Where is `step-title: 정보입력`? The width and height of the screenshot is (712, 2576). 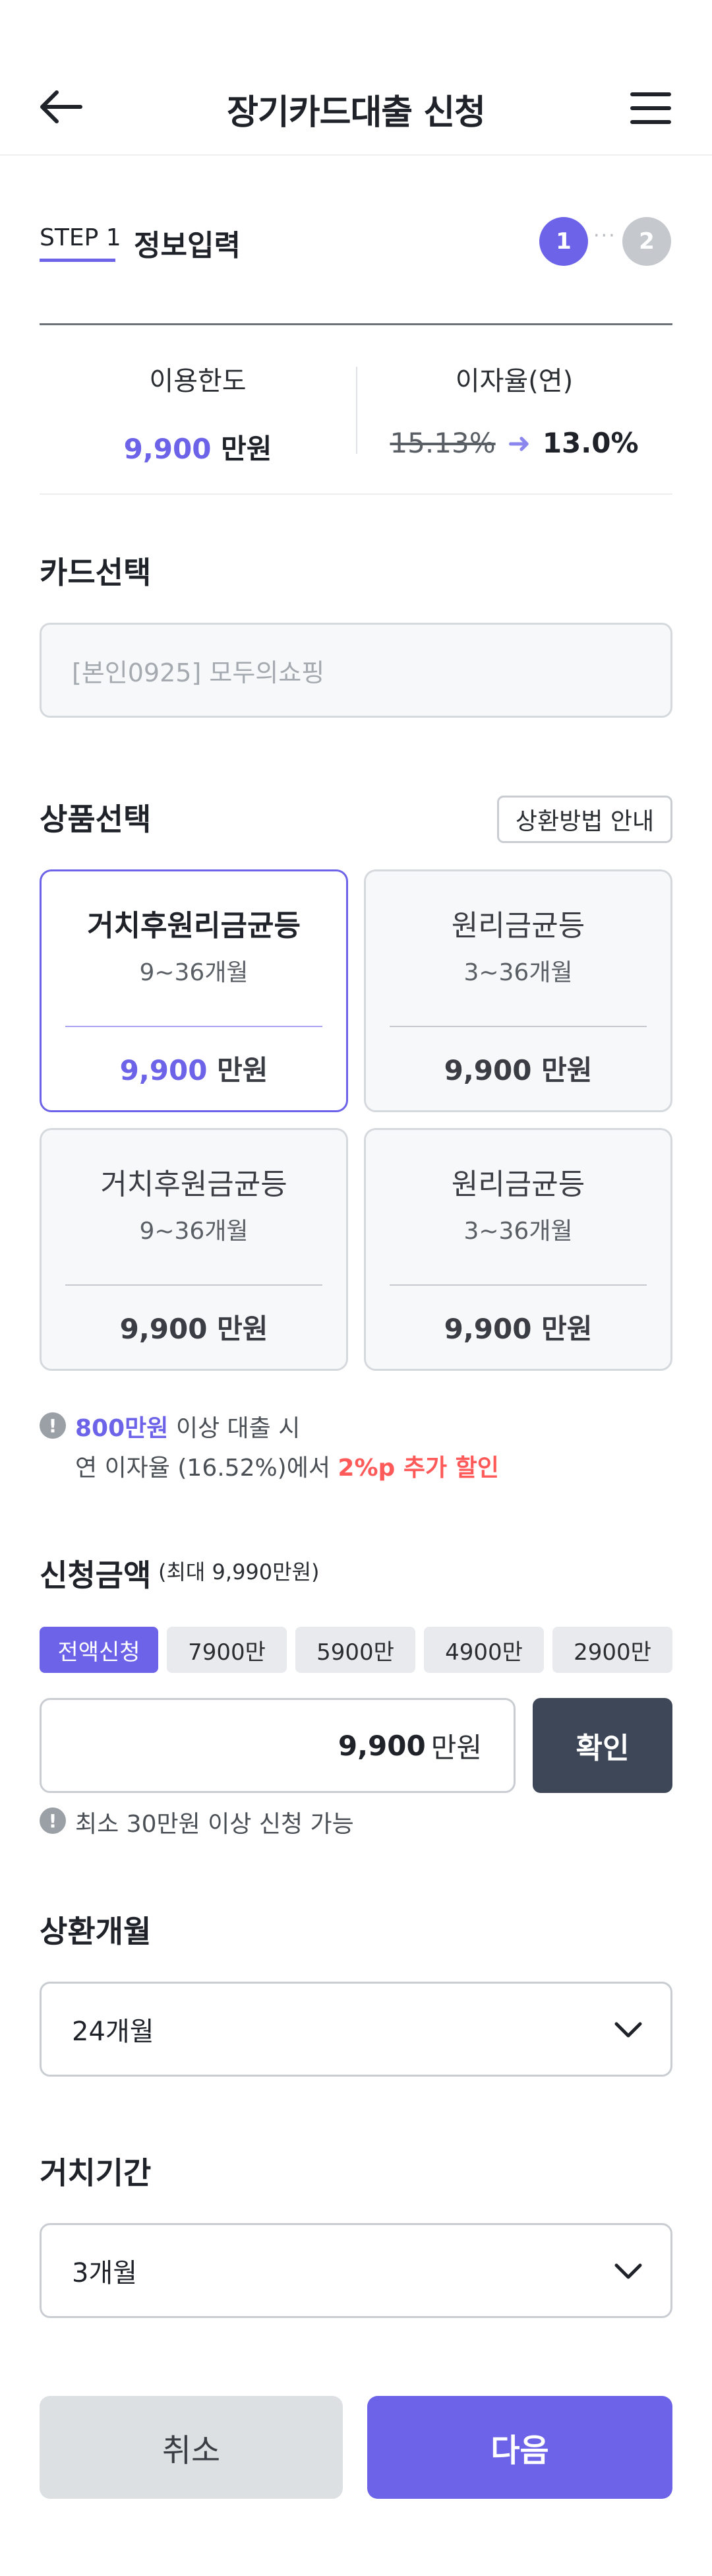 step-title: 정보입력 is located at coordinates (187, 246).